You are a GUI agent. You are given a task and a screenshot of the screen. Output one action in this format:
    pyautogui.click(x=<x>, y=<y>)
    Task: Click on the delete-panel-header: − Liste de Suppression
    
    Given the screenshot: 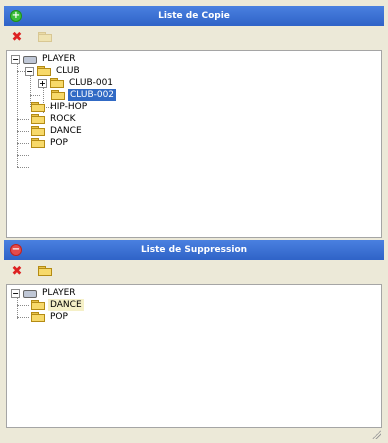 What is the action you would take?
    pyautogui.click(x=194, y=250)
    